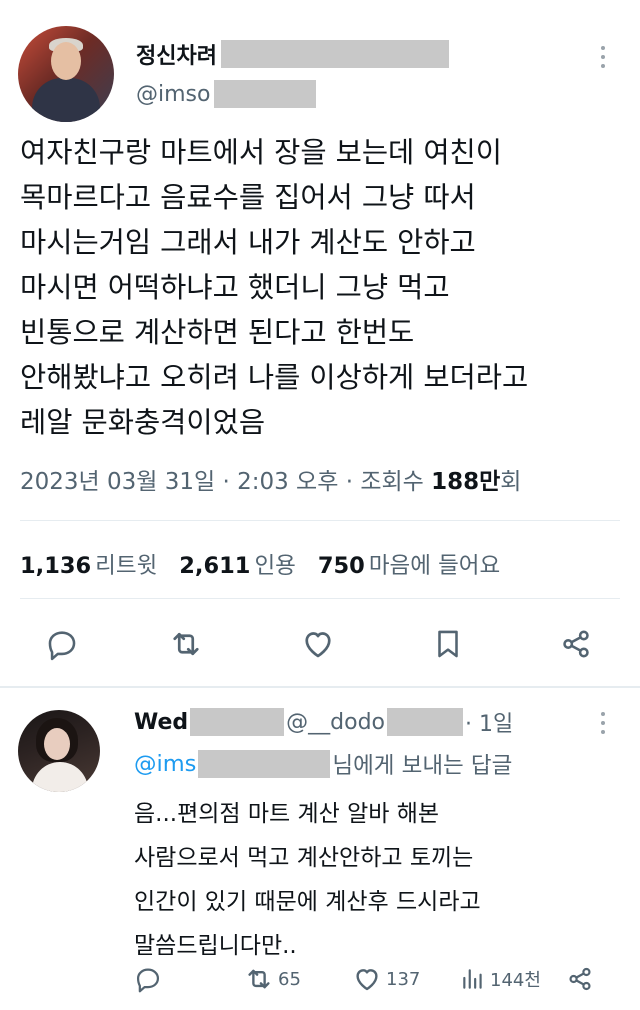  I want to click on reply-author-avatar, so click(59, 751).